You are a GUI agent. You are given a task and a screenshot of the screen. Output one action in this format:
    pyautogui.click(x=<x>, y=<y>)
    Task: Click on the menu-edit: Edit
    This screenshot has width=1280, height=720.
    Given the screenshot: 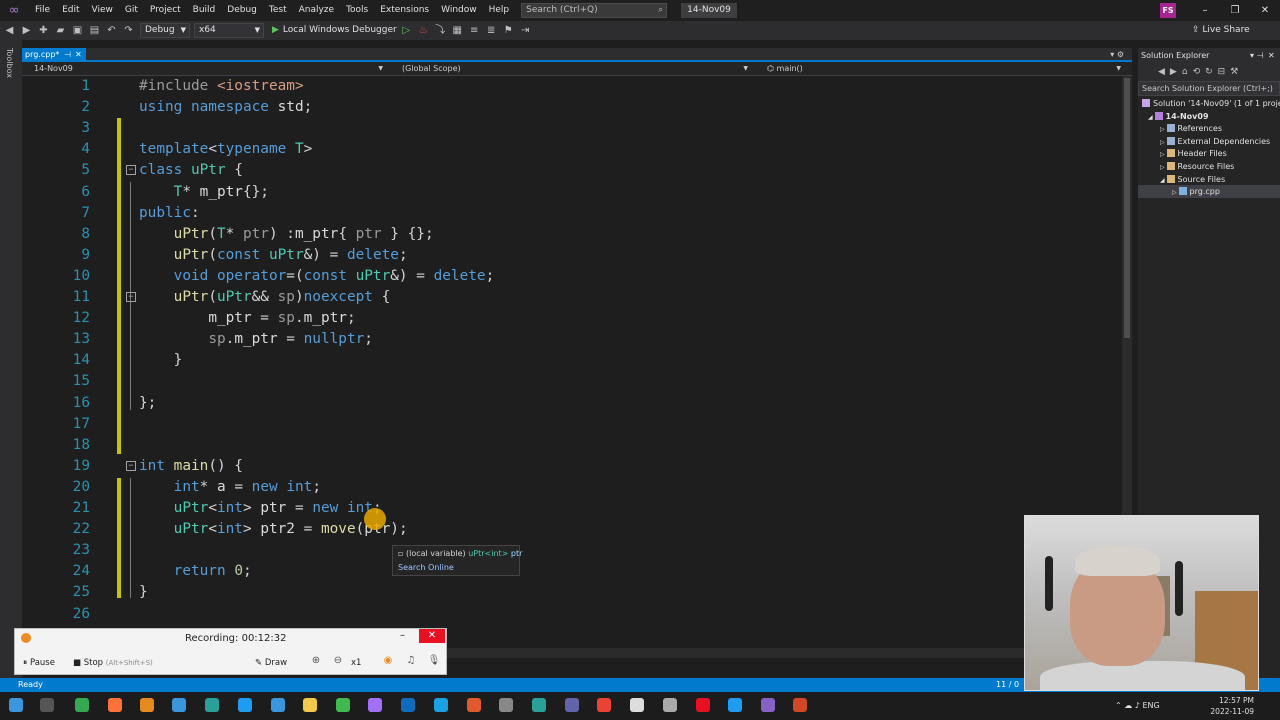 What is the action you would take?
    pyautogui.click(x=70, y=10)
    